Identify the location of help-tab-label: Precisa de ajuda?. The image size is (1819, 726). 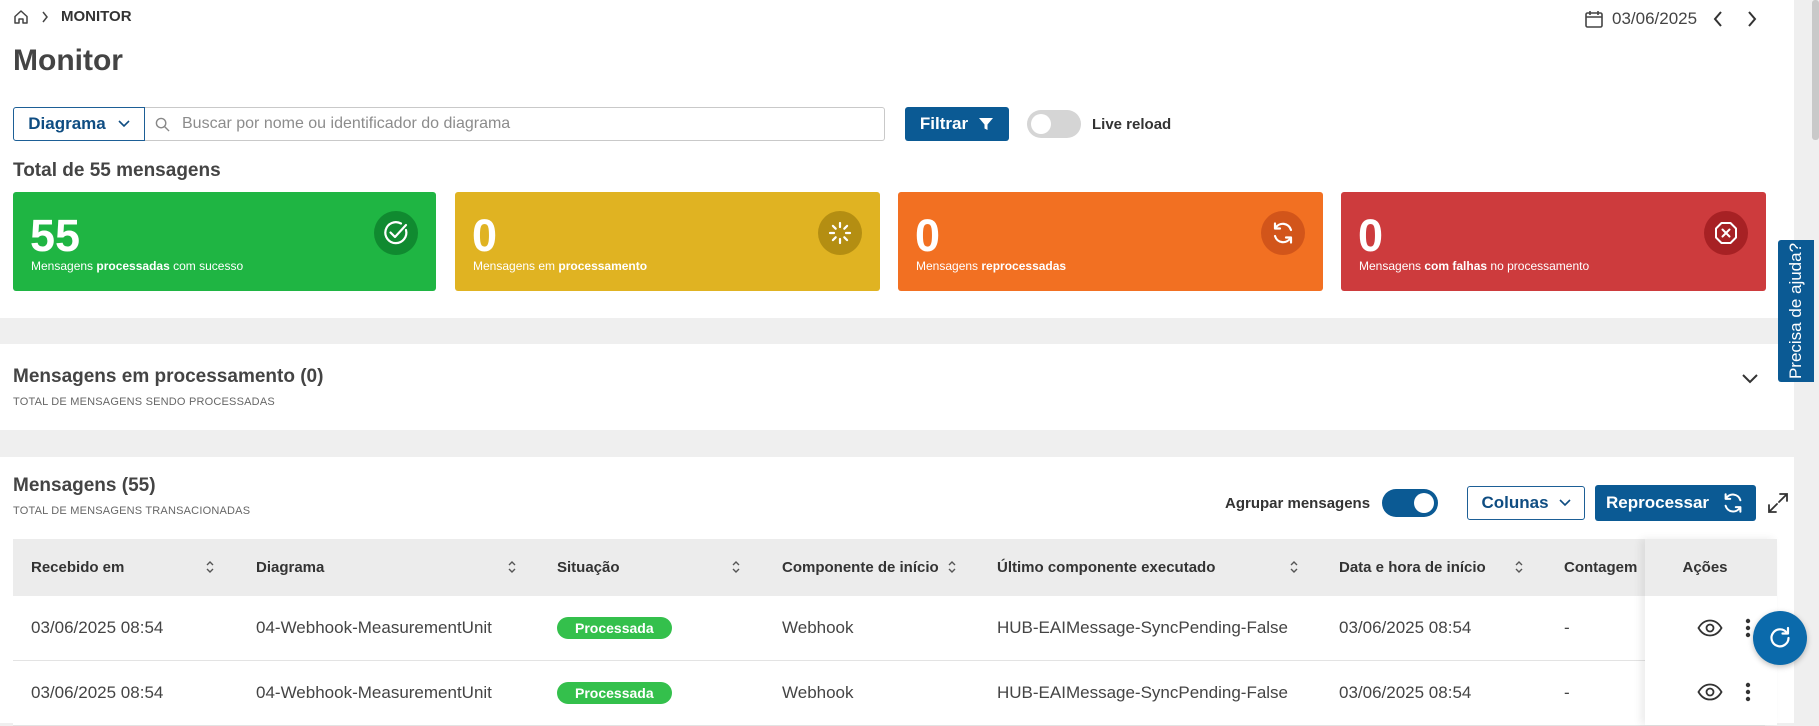
(1795, 311).